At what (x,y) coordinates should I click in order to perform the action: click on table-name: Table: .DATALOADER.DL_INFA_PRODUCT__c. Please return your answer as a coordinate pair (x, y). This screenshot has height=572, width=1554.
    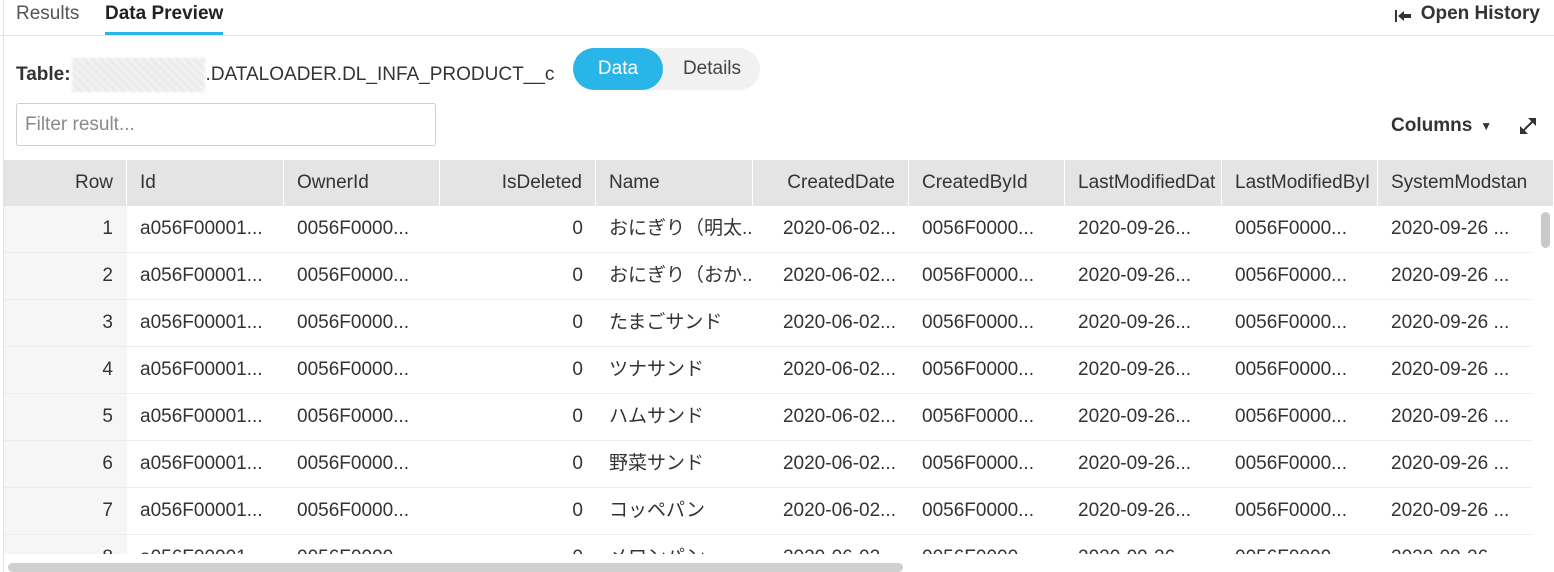
    Looking at the image, I should click on (285, 75).